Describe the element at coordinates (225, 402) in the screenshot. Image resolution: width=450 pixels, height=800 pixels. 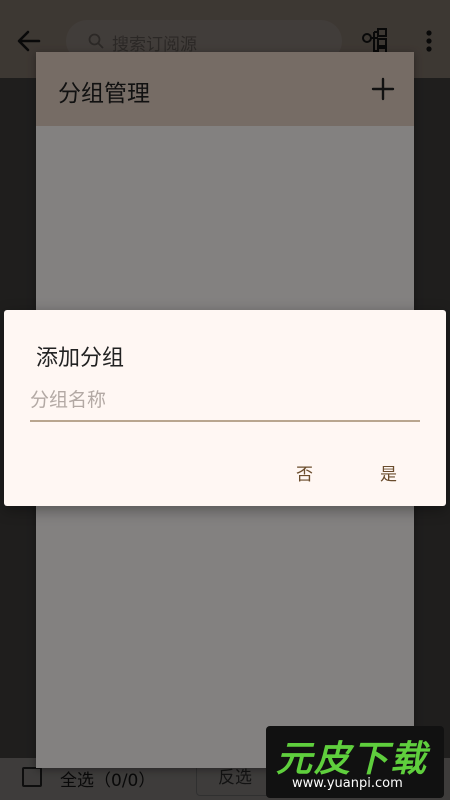
I see `group-name-input` at that location.